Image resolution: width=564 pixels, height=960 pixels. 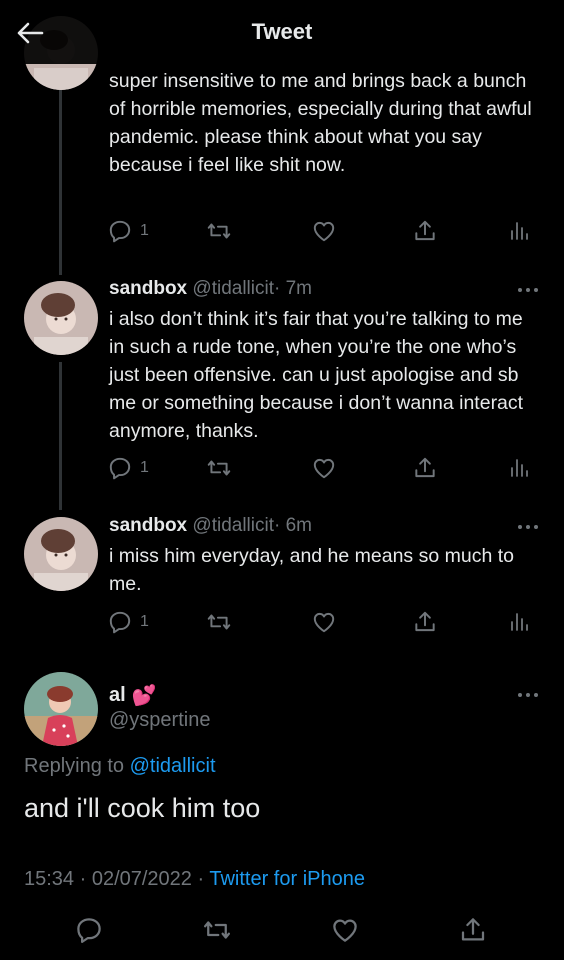 I want to click on main-tweet-actions, so click(x=282, y=930).